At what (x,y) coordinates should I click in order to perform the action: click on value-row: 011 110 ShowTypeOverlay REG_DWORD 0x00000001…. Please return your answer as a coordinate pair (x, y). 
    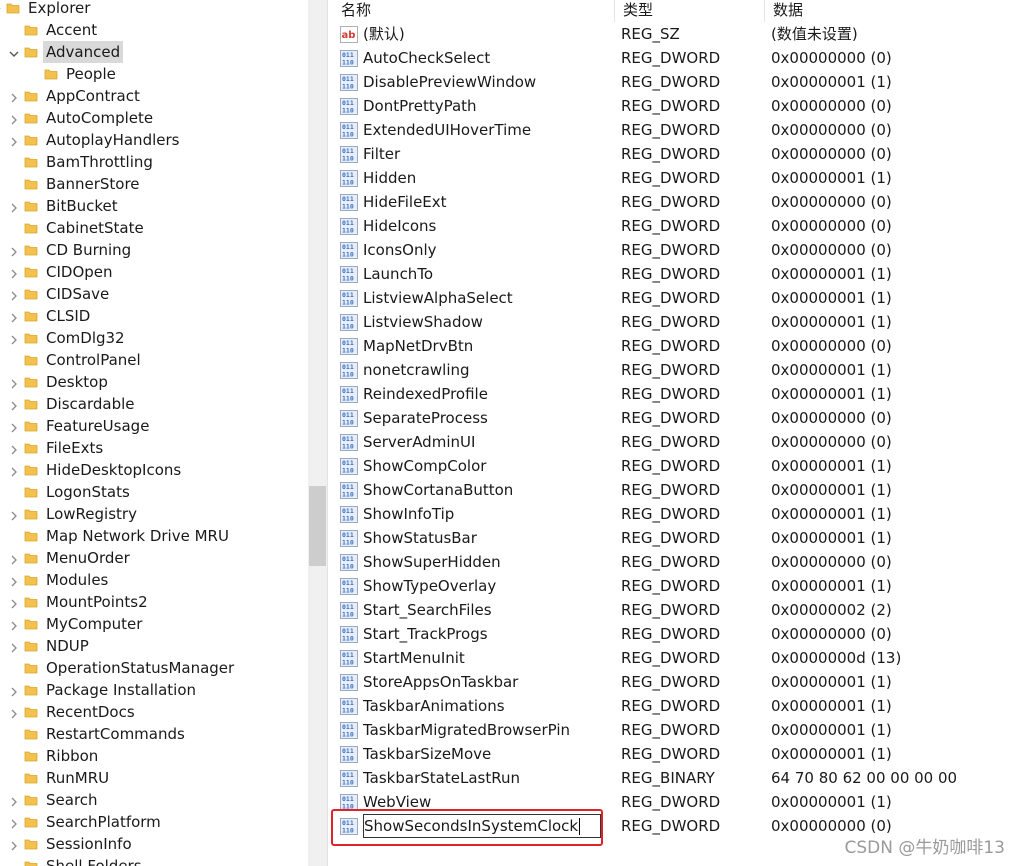
    Looking at the image, I should click on (676, 586).